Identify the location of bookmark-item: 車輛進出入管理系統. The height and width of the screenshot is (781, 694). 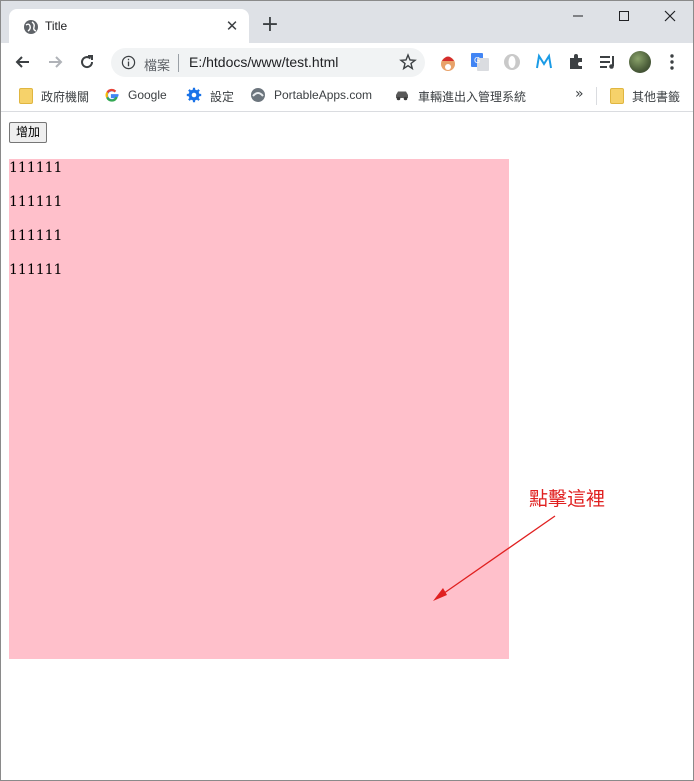
(464, 96).